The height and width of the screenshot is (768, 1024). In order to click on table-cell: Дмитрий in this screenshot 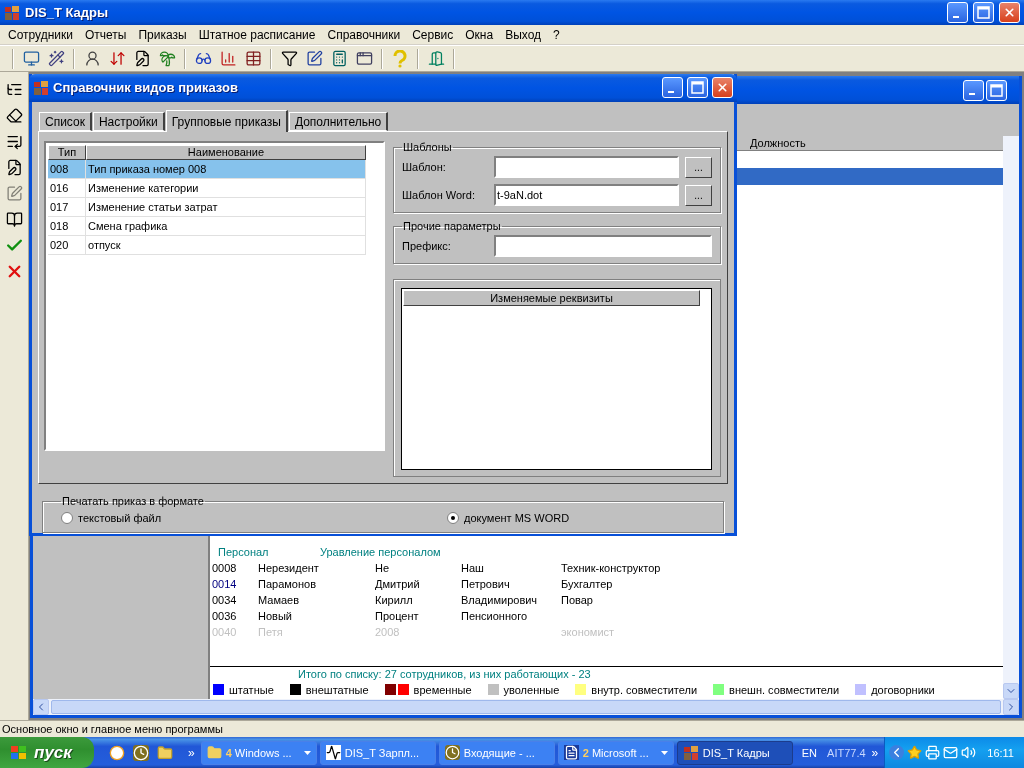, I will do `click(397, 584)`.